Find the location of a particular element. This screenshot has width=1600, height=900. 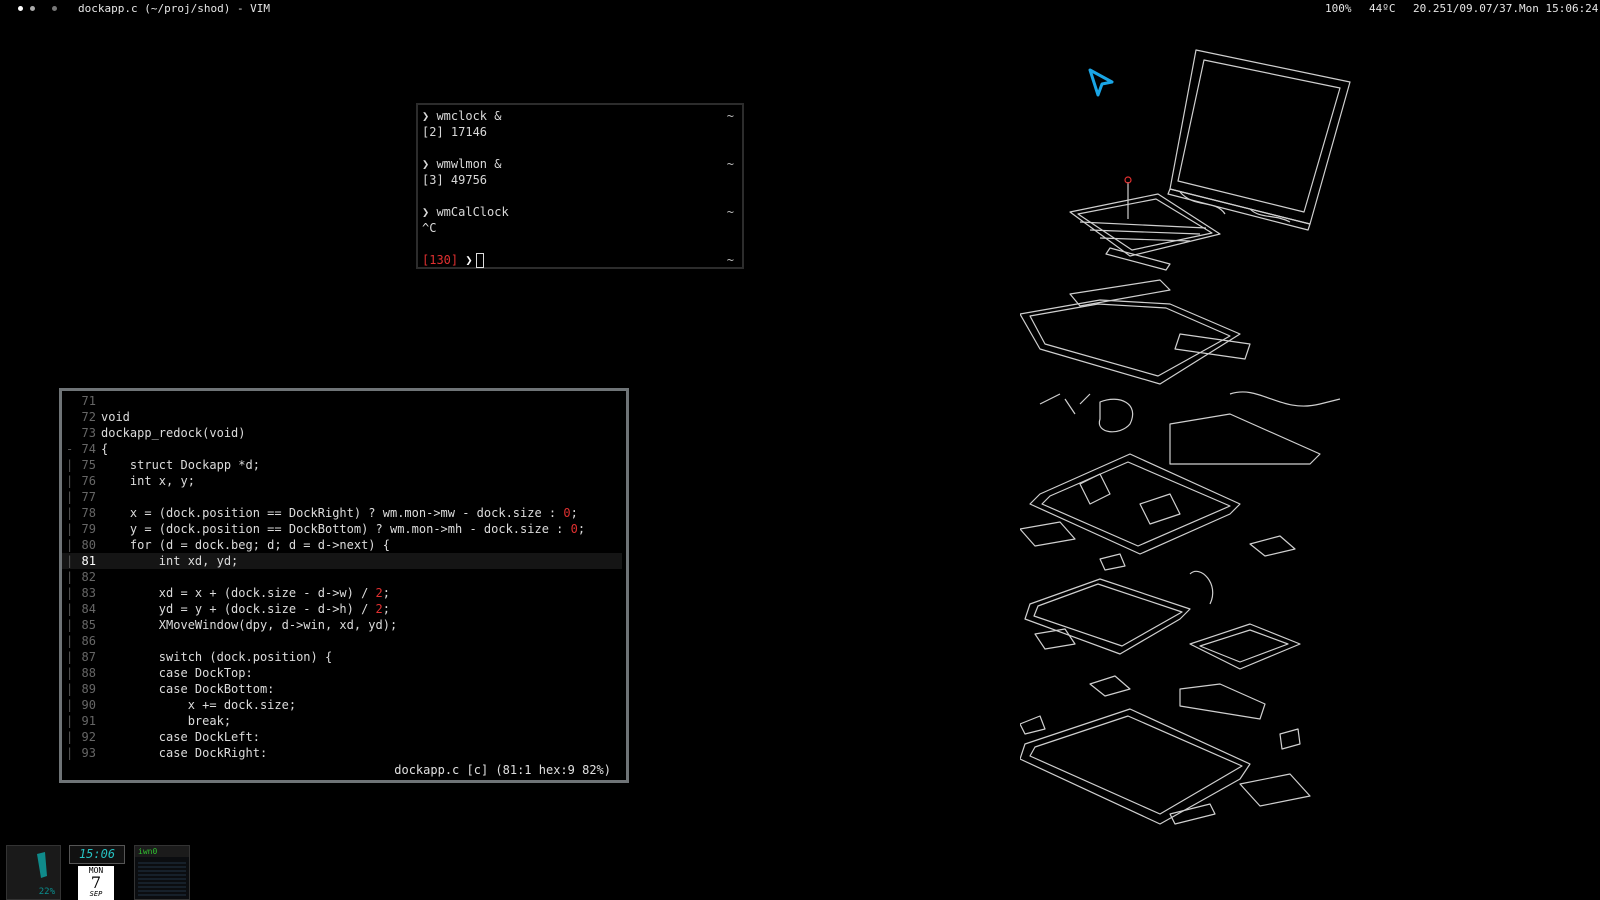

calendar-page: MON 7 SEP is located at coordinates (96, 883).